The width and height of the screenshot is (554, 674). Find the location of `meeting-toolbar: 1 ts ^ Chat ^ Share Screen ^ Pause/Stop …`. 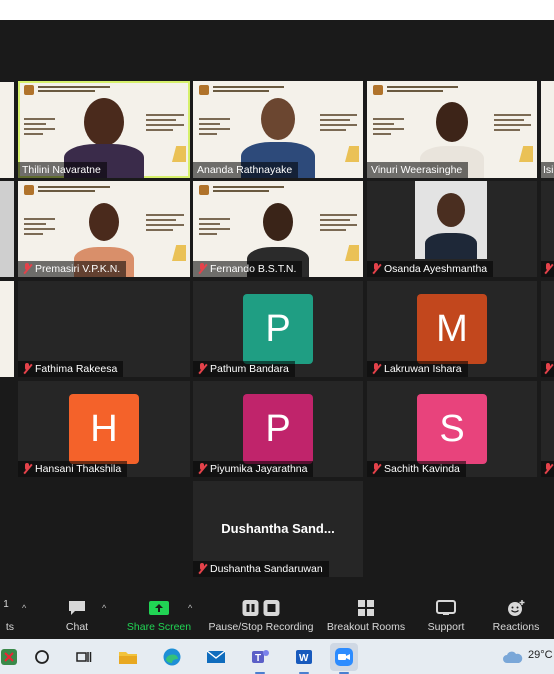

meeting-toolbar: 1 ts ^ Chat ^ Share Screen ^ Pause/Stop … is located at coordinates (277, 616).